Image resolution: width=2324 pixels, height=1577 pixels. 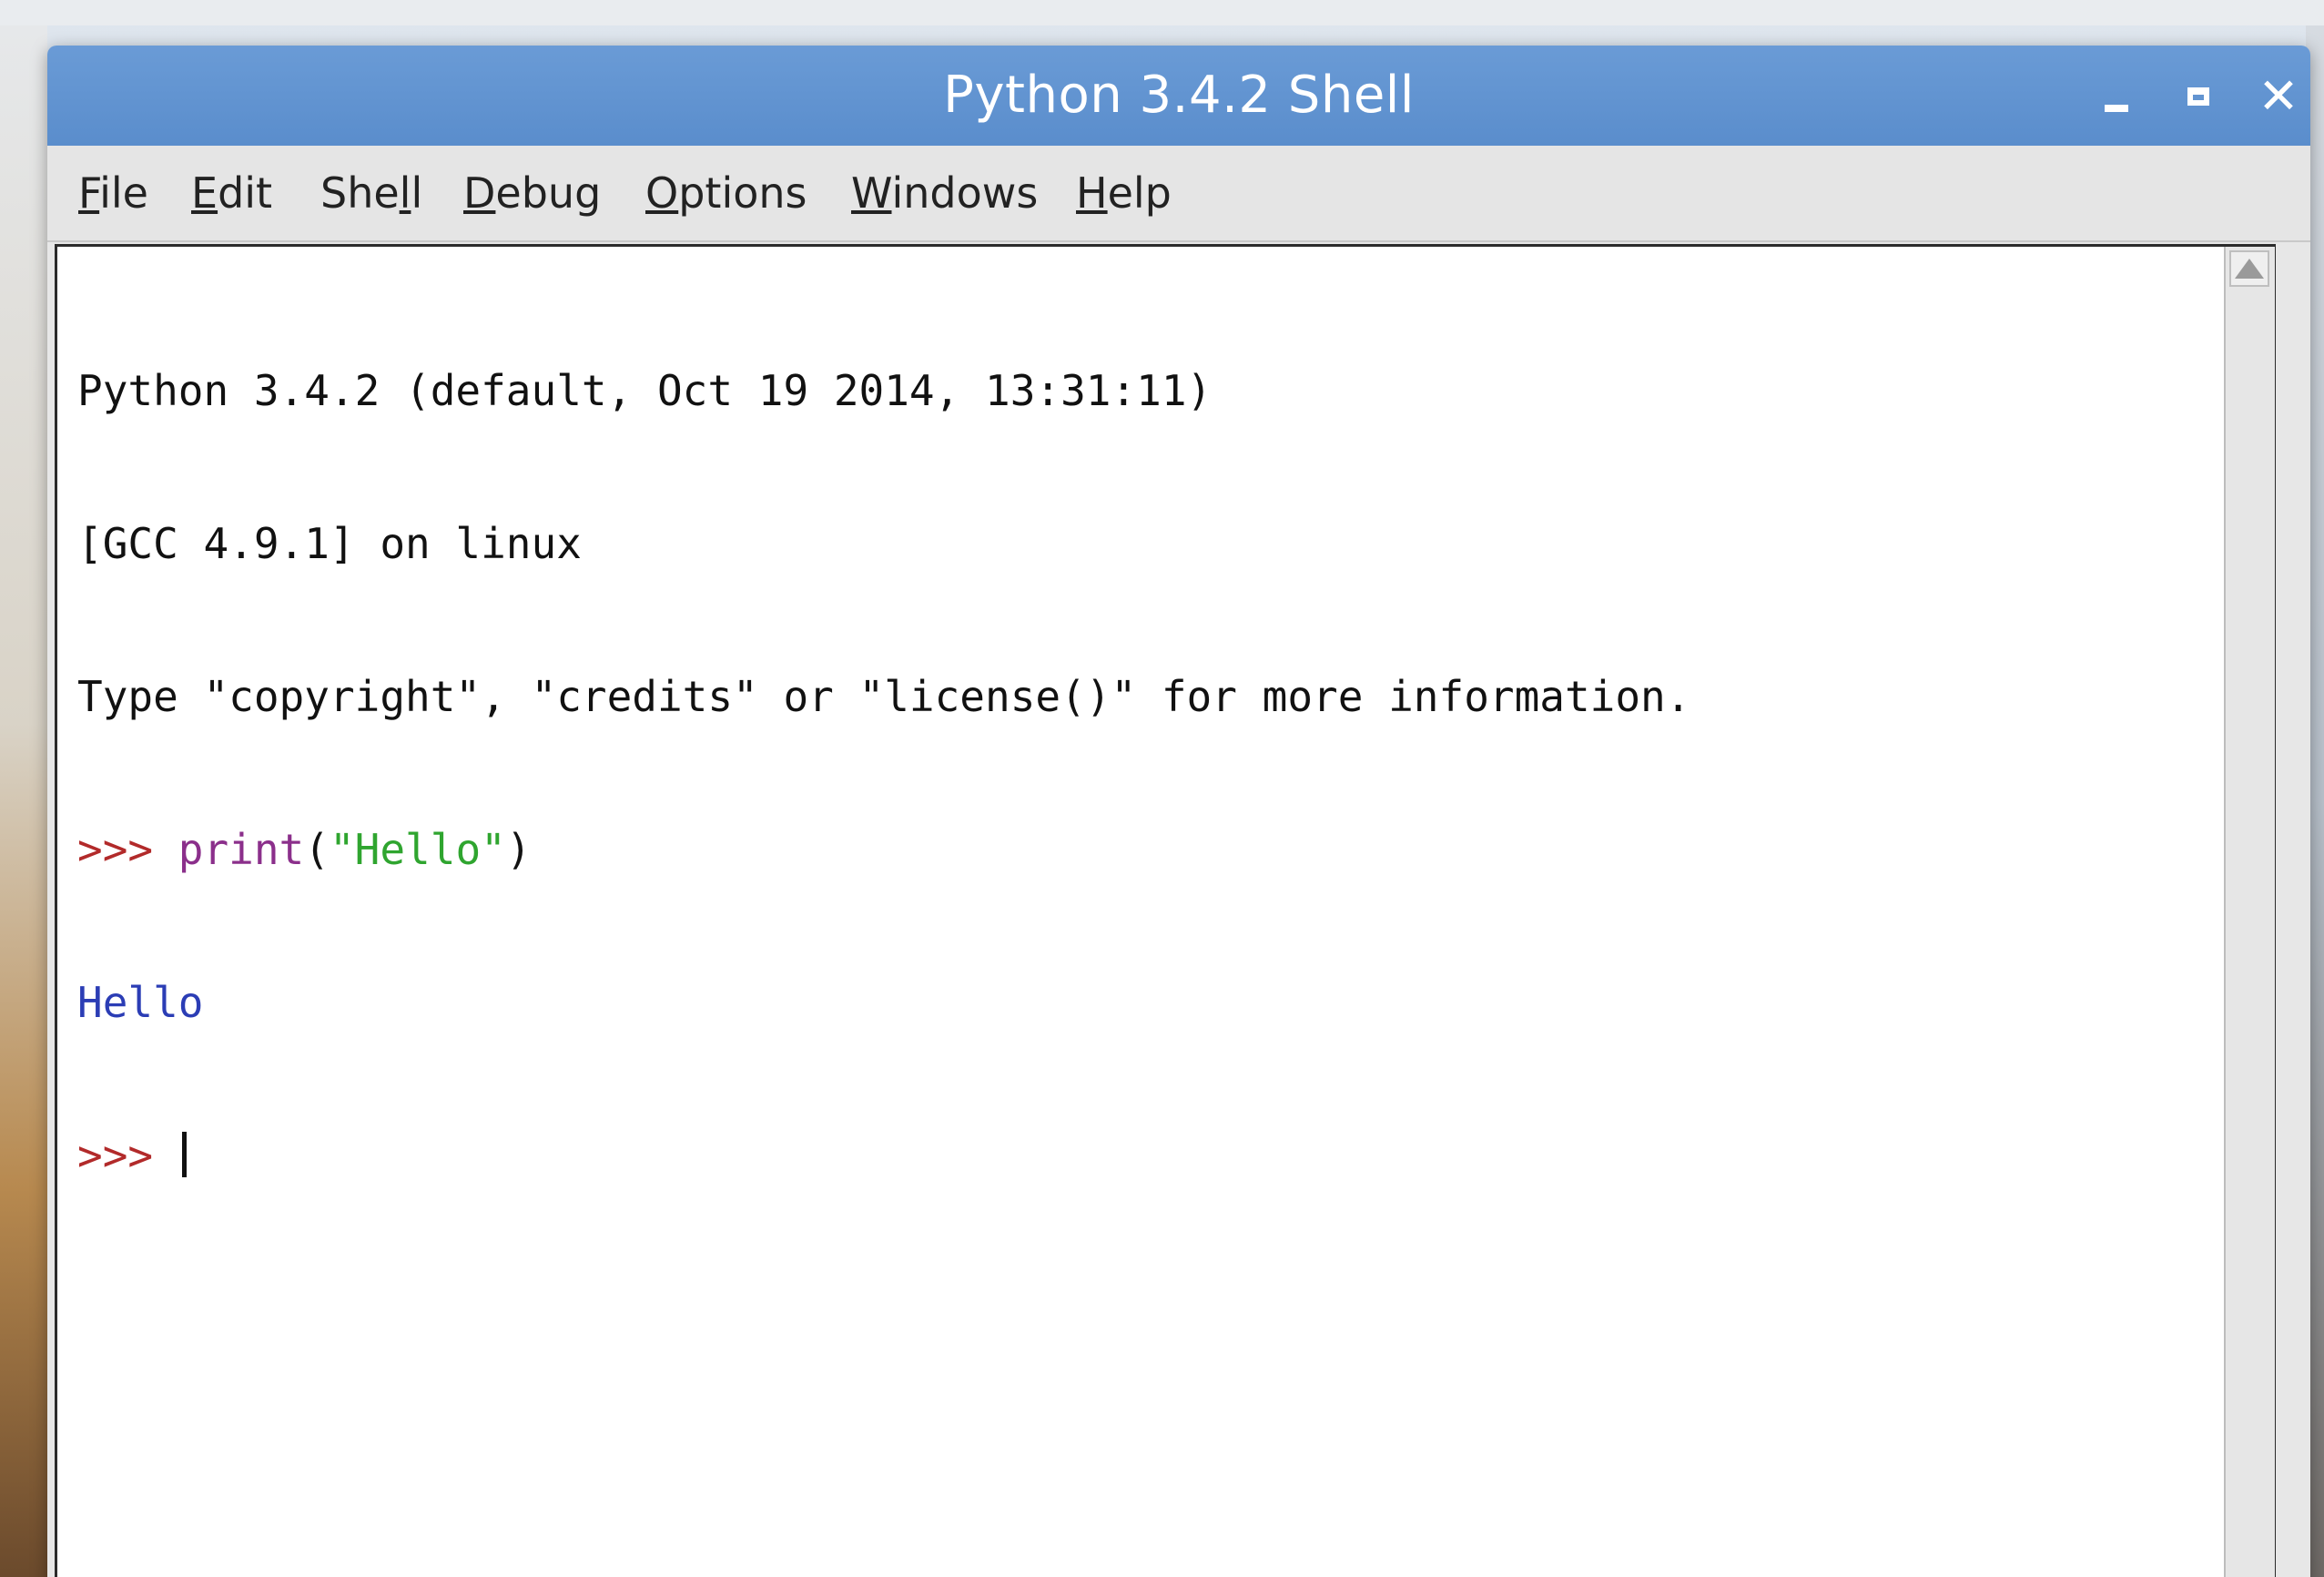 I want to click on string-literal: "Hello", so click(x=417, y=849).